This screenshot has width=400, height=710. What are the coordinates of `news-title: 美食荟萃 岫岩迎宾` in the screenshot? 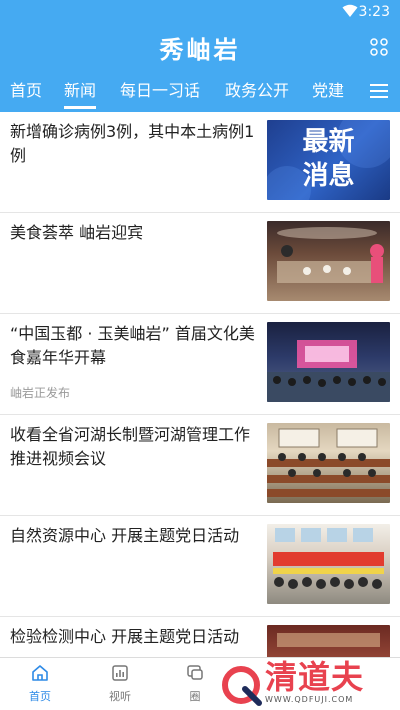 It's located at (77, 232).